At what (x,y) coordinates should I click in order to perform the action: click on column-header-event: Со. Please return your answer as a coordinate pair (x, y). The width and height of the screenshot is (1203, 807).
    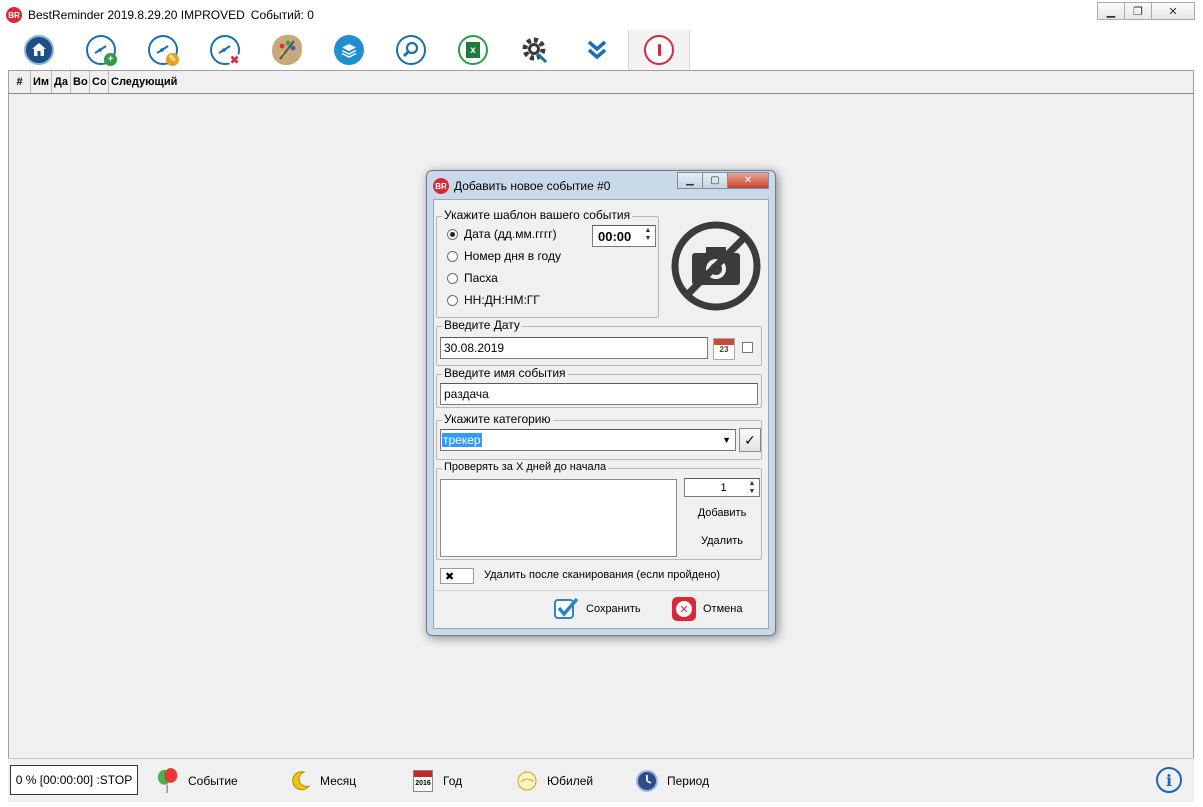
    Looking at the image, I should click on (99, 82).